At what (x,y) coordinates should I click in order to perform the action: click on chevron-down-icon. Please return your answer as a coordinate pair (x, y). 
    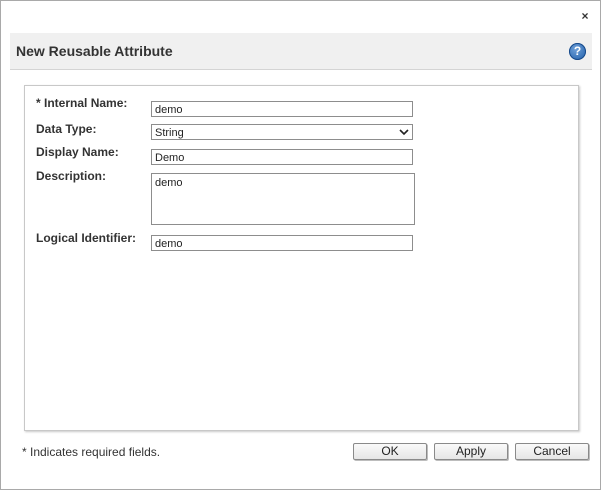
    Looking at the image, I should click on (404, 132).